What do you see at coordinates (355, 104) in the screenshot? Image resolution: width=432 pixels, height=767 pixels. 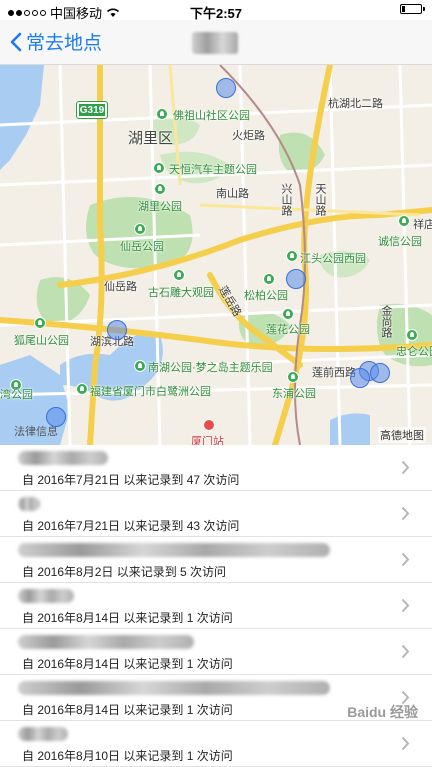 I see `map-label-hanghu: 杭湖北二路` at bounding box center [355, 104].